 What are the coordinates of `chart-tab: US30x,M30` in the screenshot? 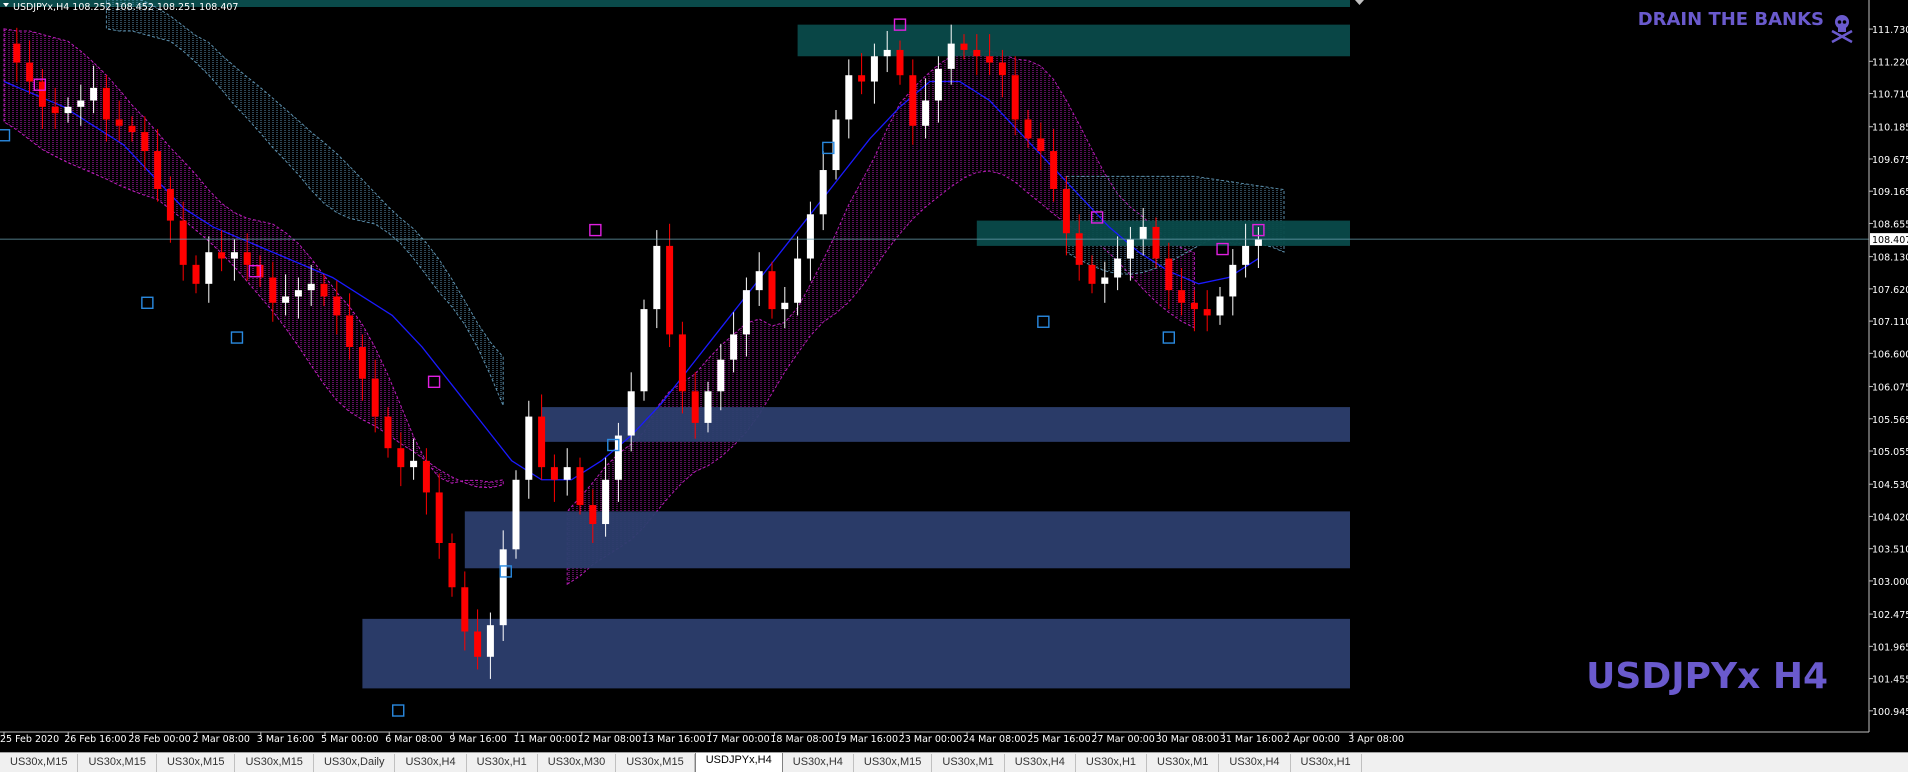 It's located at (577, 763).